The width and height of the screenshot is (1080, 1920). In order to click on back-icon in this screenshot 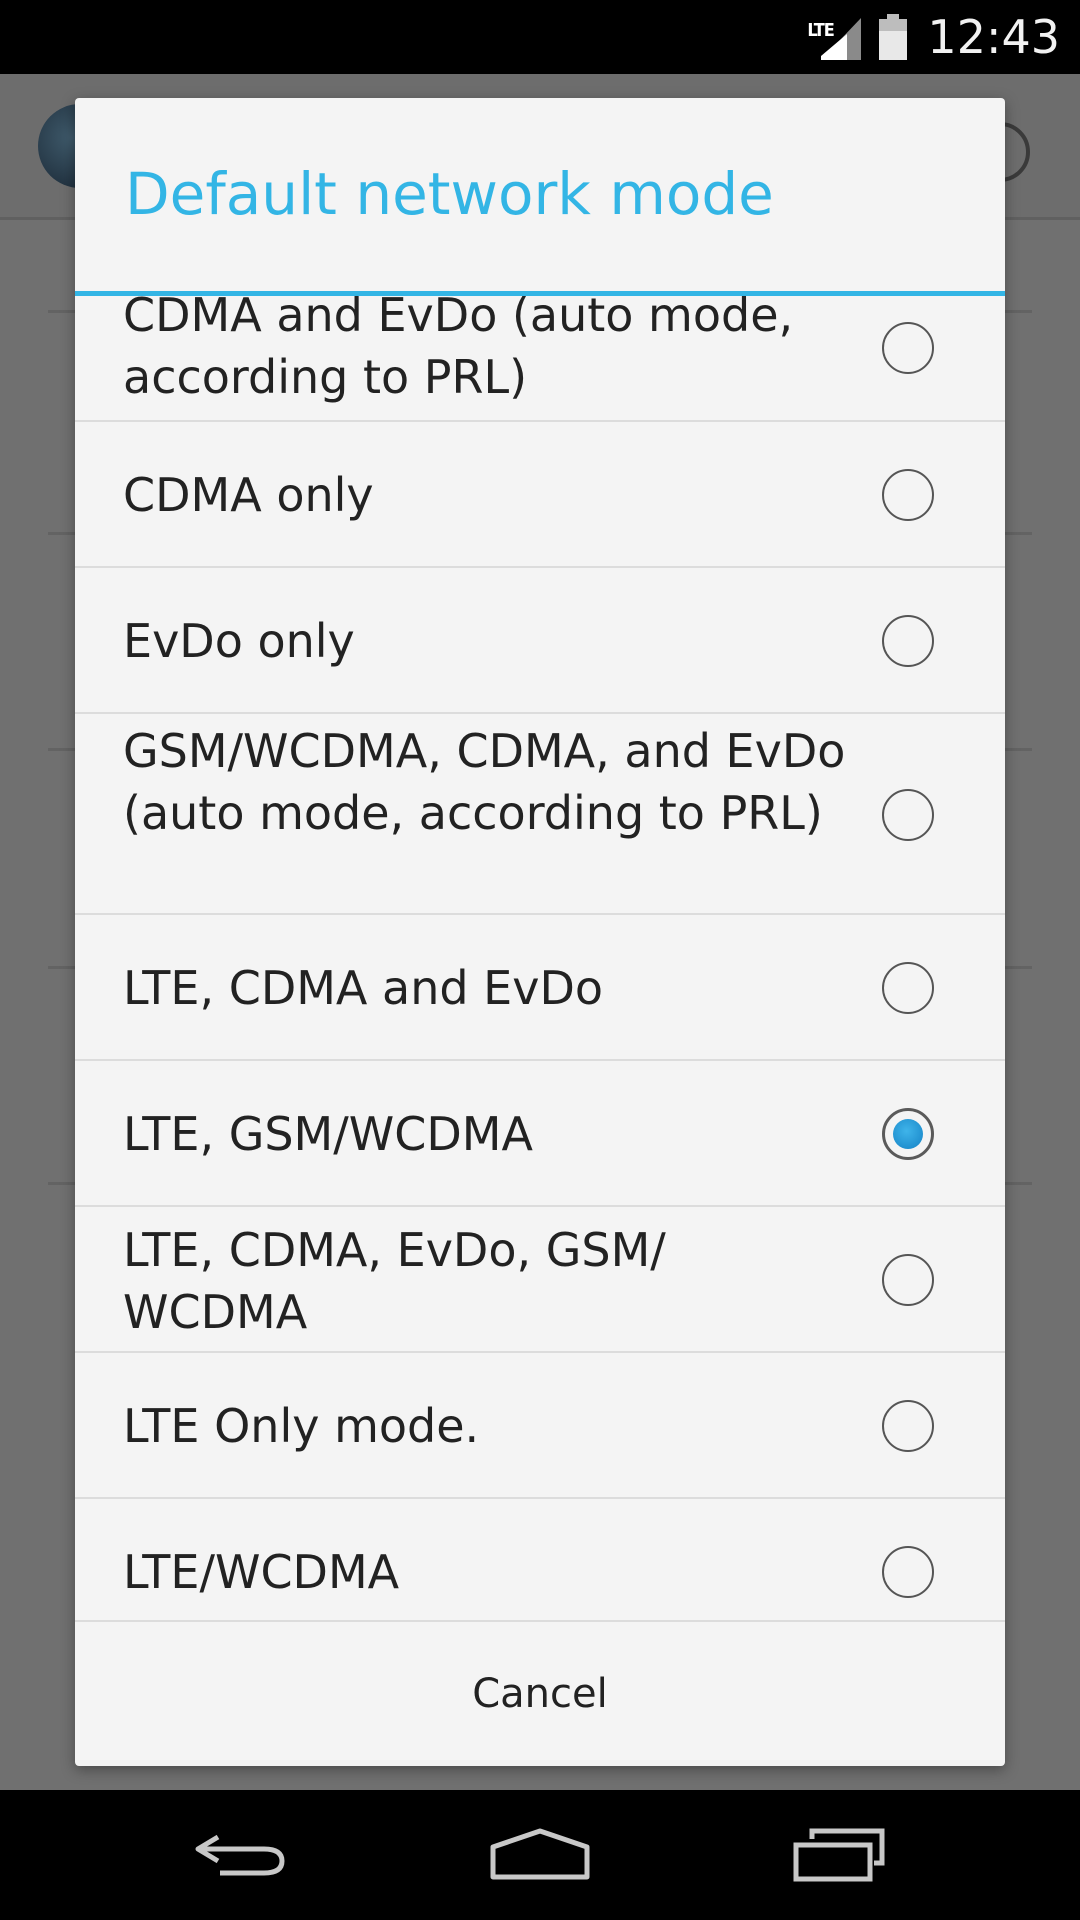, I will do `click(240, 1855)`.